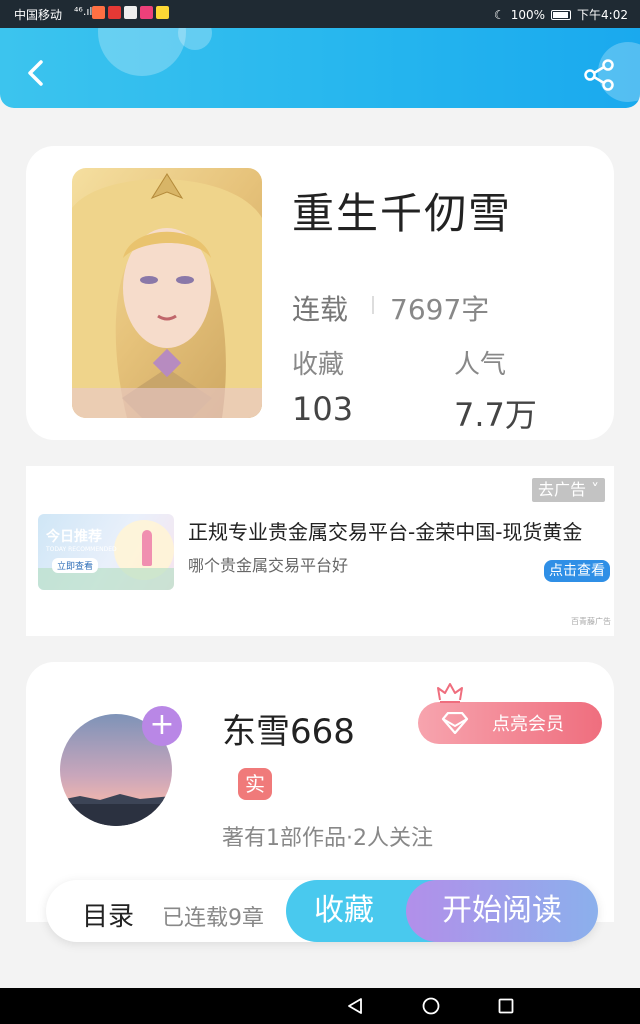  What do you see at coordinates (320, 1006) in the screenshot?
I see `system-nav-bar` at bounding box center [320, 1006].